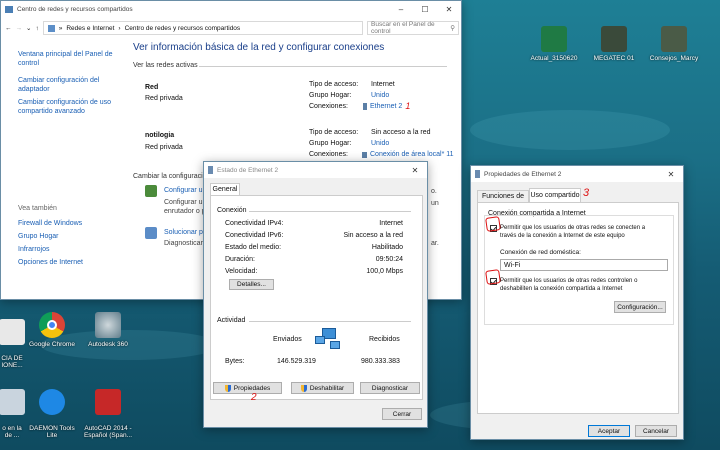  What do you see at coordinates (68, 262) in the screenshot?
I see `sidebar-link-internet-options: Opciones de Internet` at bounding box center [68, 262].